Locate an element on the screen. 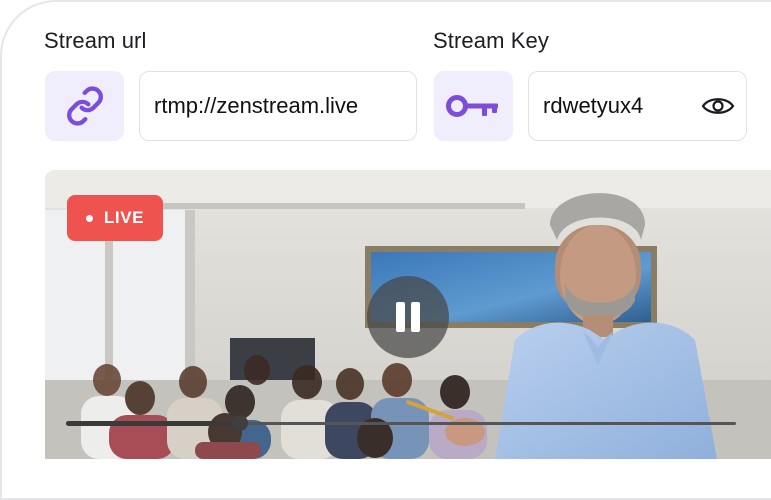  link-icon is located at coordinates (84, 106).